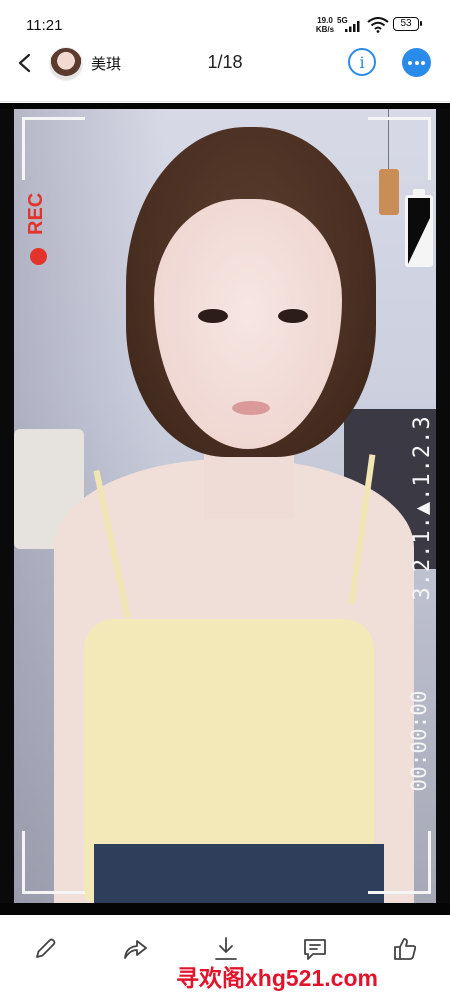  I want to click on network-speed-value: 19.0, so click(325, 20).